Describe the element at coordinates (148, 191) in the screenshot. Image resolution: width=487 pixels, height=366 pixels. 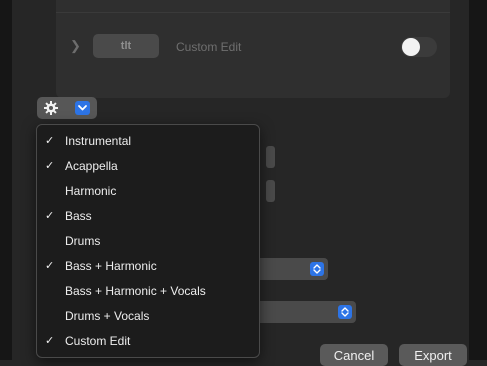
I see `menu-item-harmonic: Harmonic` at that location.